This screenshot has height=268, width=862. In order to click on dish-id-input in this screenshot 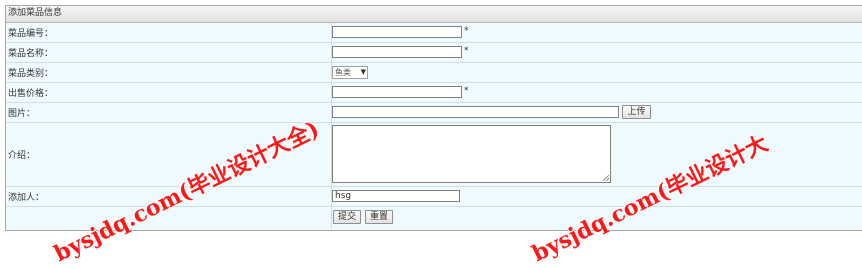, I will do `click(397, 32)`.